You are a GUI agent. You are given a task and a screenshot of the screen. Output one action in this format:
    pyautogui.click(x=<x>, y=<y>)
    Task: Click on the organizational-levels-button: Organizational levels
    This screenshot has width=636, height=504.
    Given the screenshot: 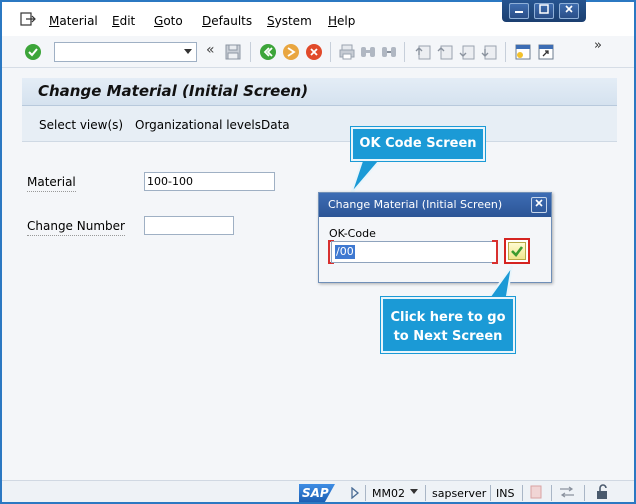 What is the action you would take?
    pyautogui.click(x=198, y=125)
    